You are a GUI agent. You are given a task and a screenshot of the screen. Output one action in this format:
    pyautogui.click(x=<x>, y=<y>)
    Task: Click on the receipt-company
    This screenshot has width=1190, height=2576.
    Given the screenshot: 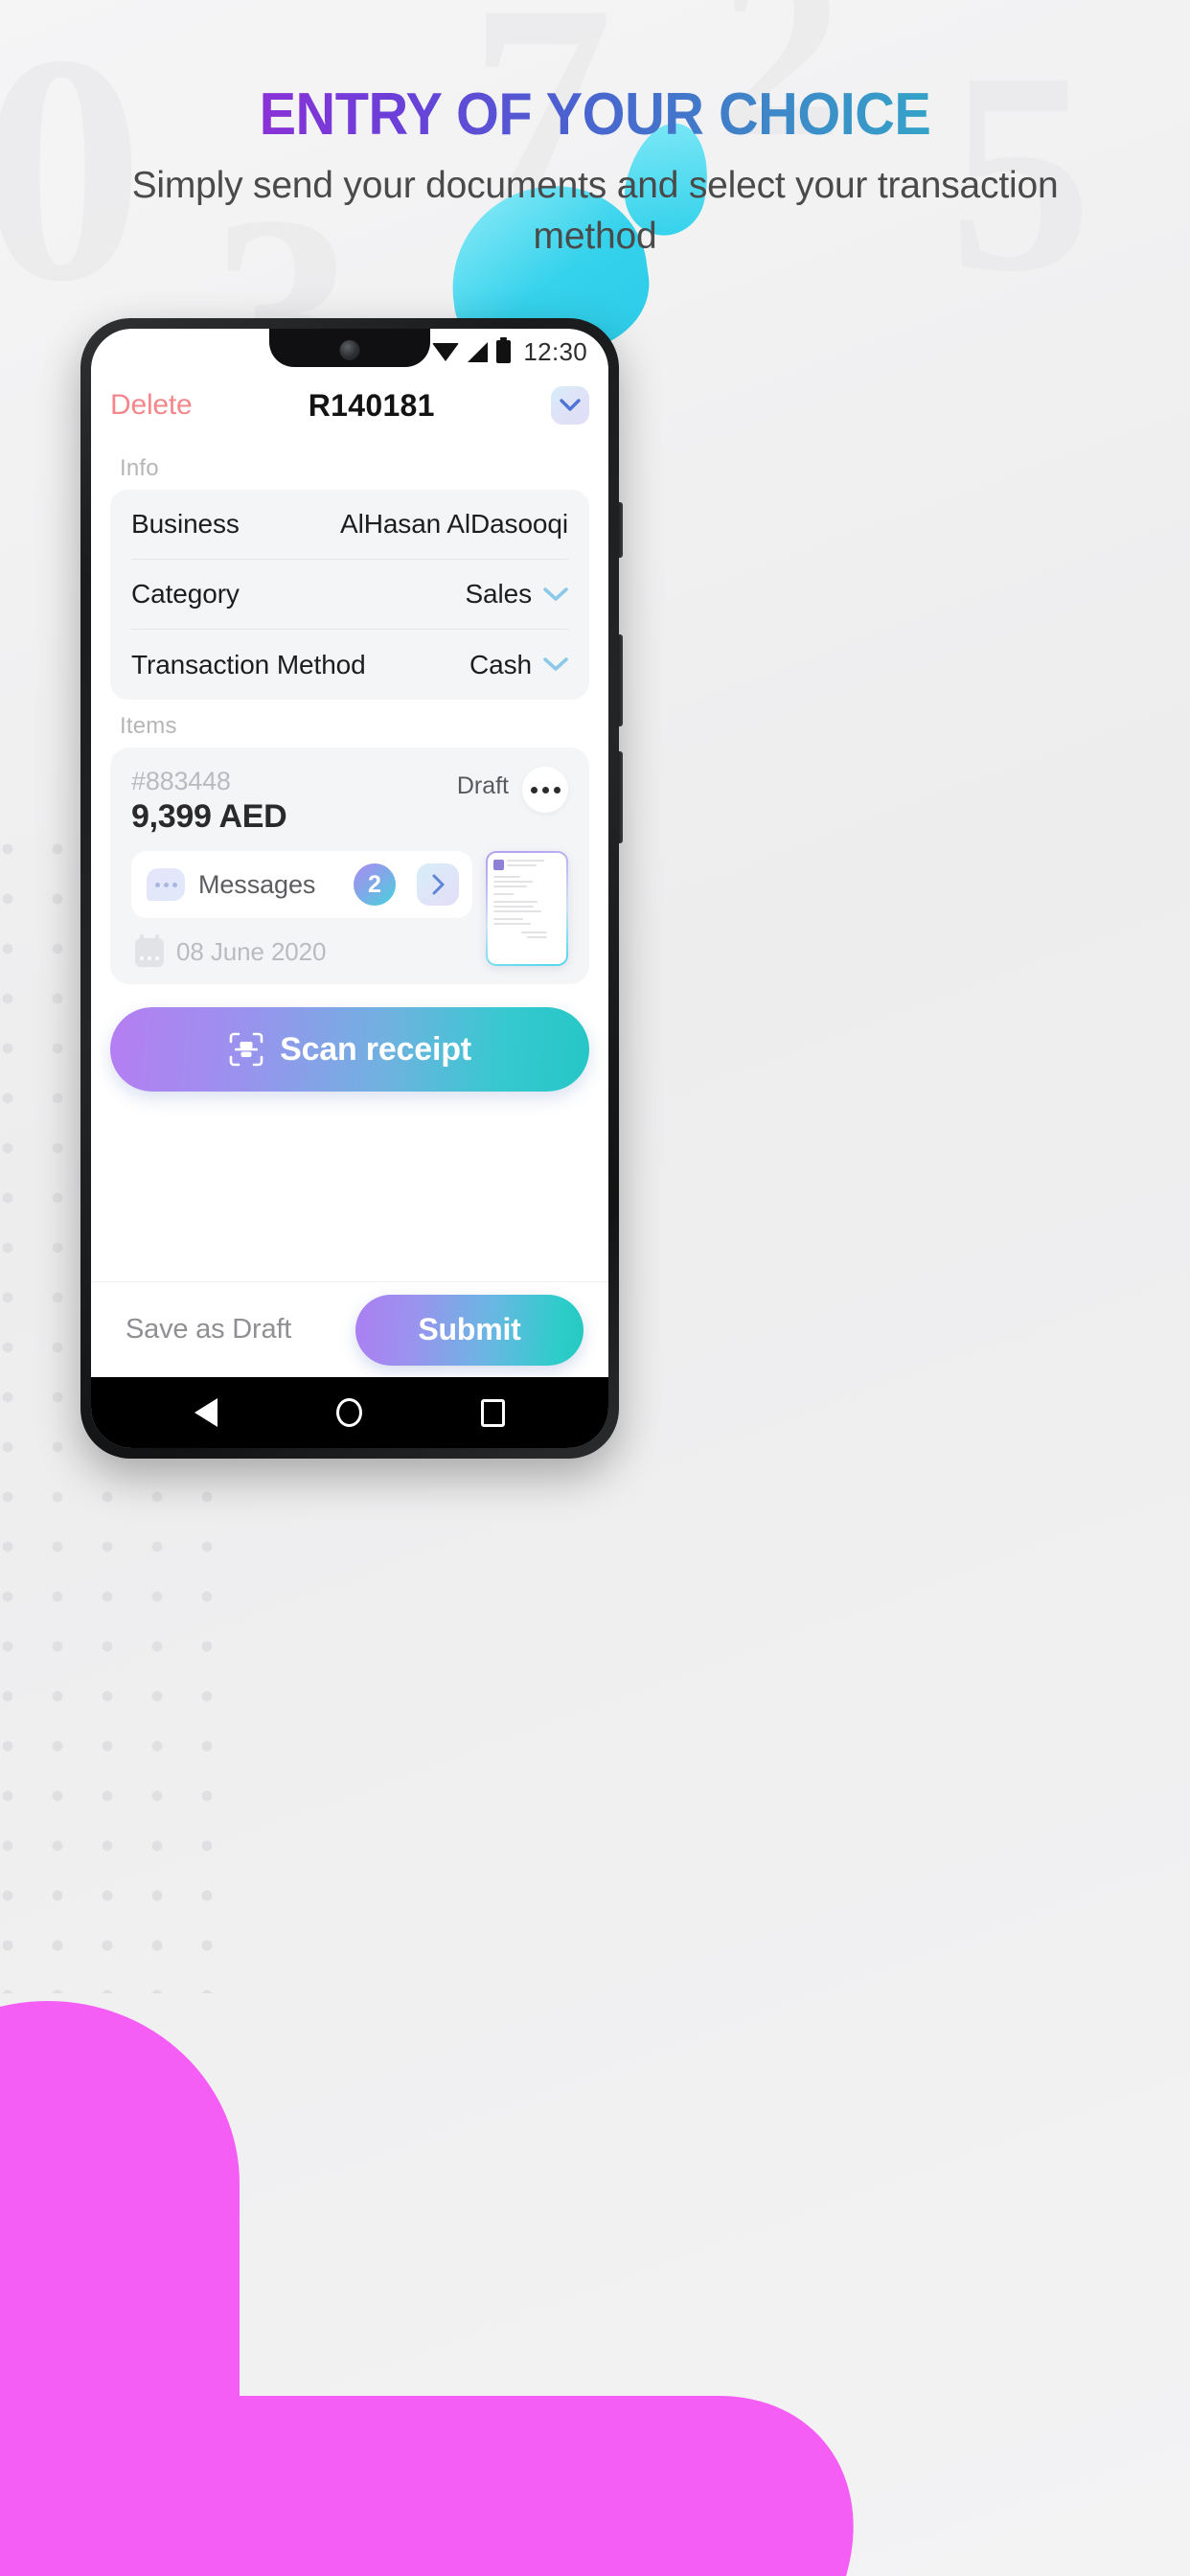 What is the action you would take?
    pyautogui.click(x=534, y=864)
    